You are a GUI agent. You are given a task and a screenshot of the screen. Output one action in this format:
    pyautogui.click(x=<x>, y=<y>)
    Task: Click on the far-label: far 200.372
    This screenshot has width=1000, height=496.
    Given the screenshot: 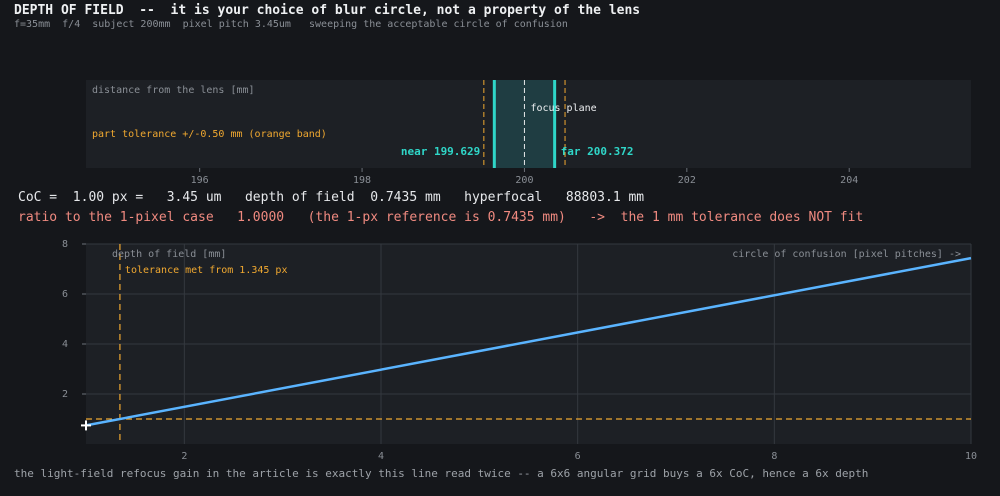 What is the action you would take?
    pyautogui.click(x=597, y=151)
    